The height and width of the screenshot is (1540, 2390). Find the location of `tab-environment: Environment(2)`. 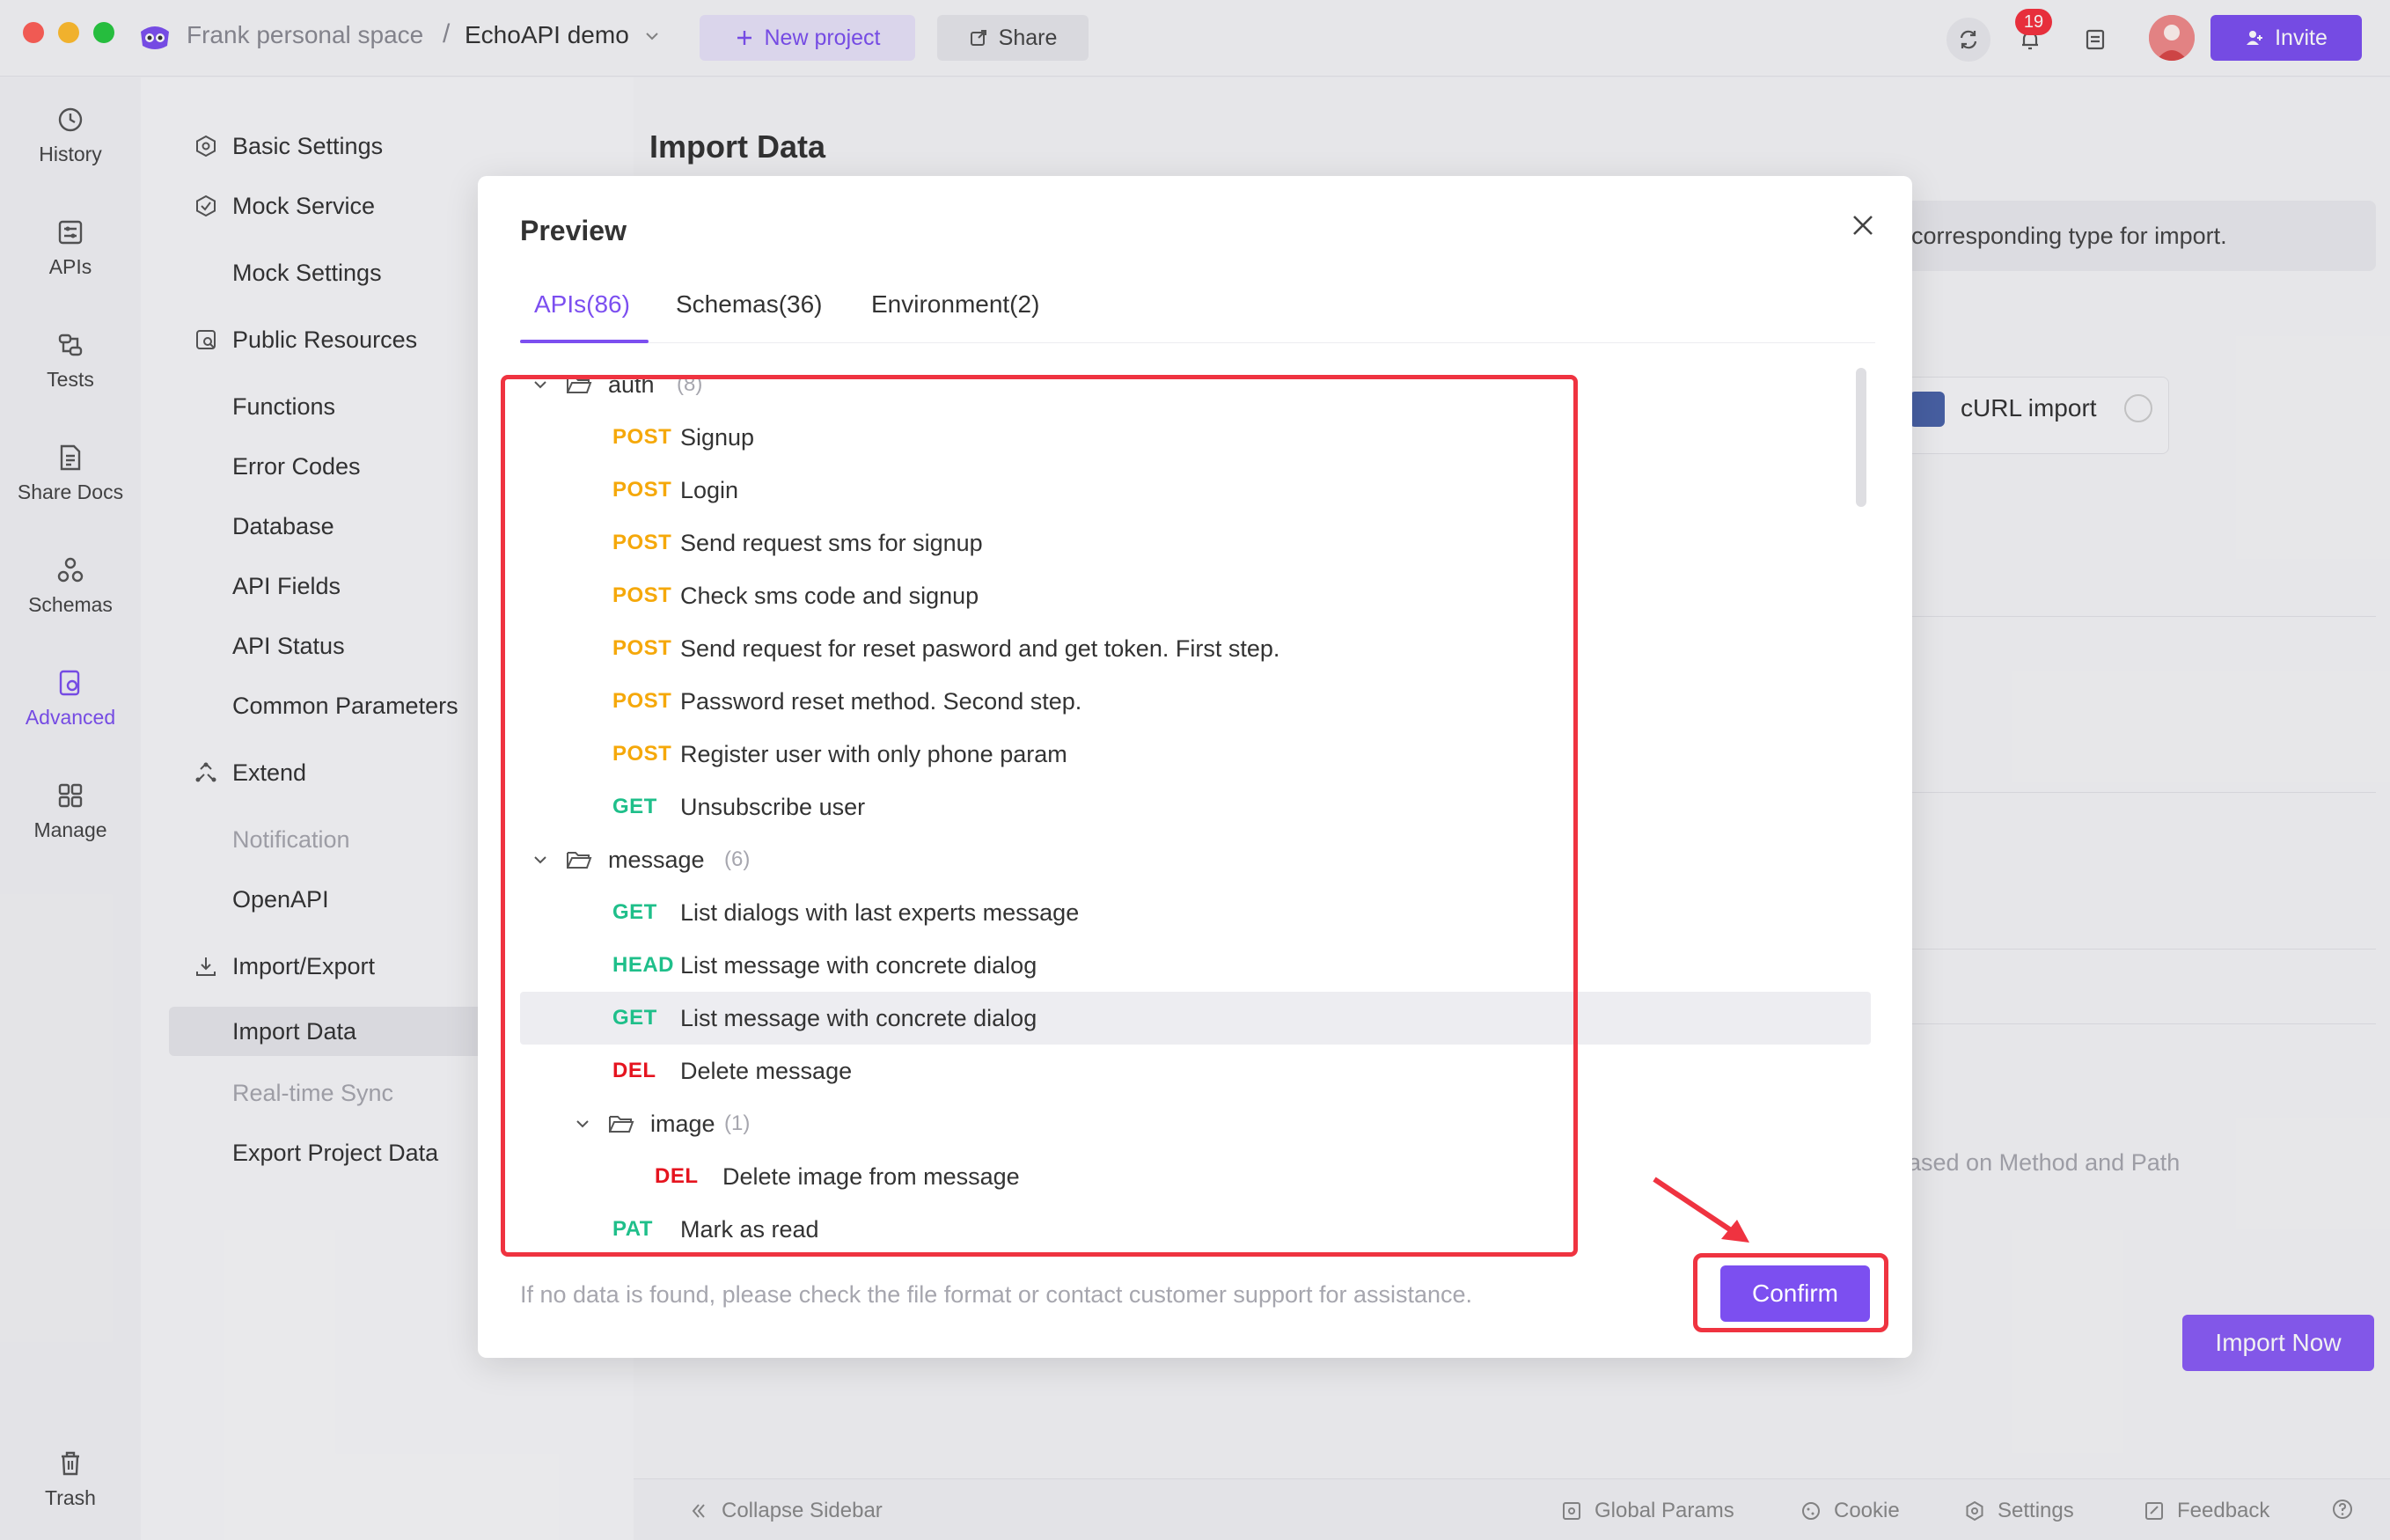

tab-environment: Environment(2) is located at coordinates (955, 305).